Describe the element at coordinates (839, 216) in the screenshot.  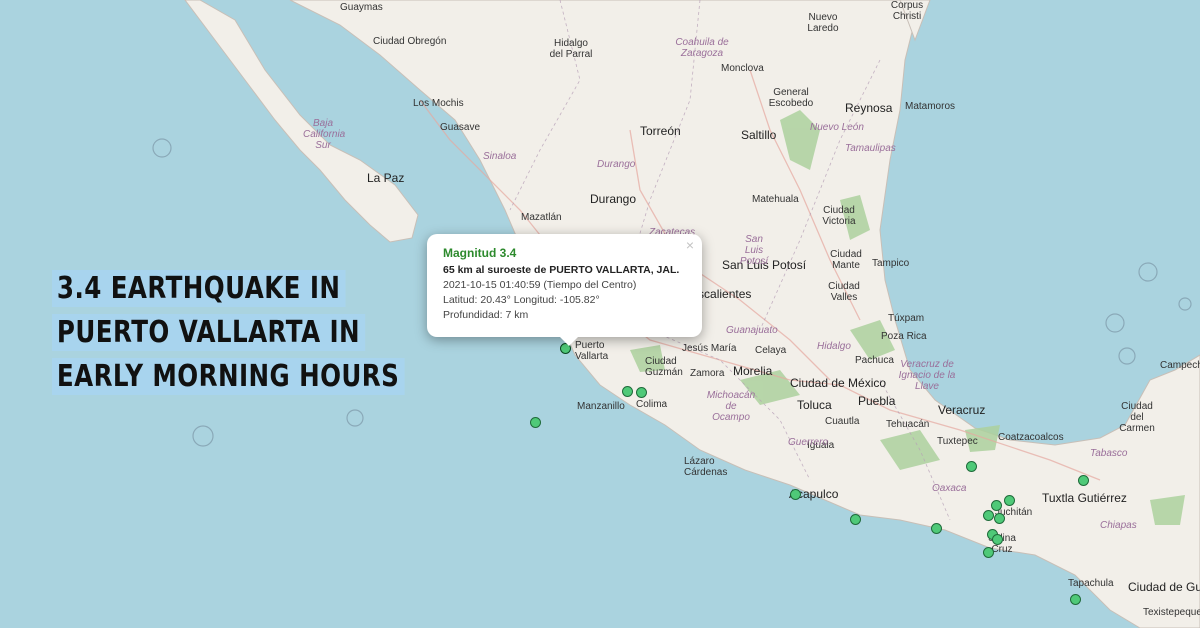
I see `city-label: Ciudad Victoria` at that location.